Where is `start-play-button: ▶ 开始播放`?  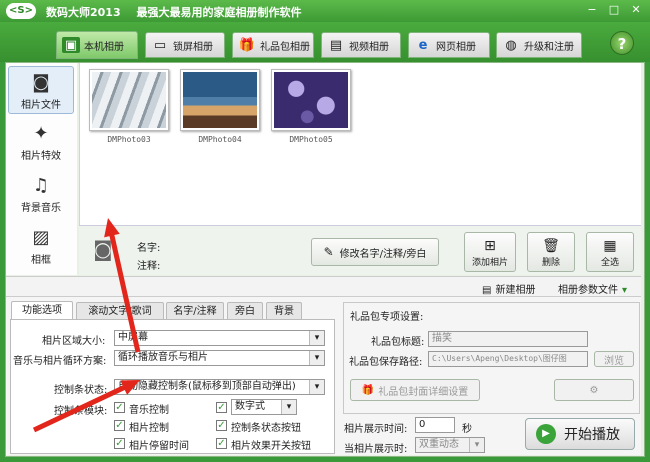
start-play-button: ▶ 开始播放 is located at coordinates (580, 434).